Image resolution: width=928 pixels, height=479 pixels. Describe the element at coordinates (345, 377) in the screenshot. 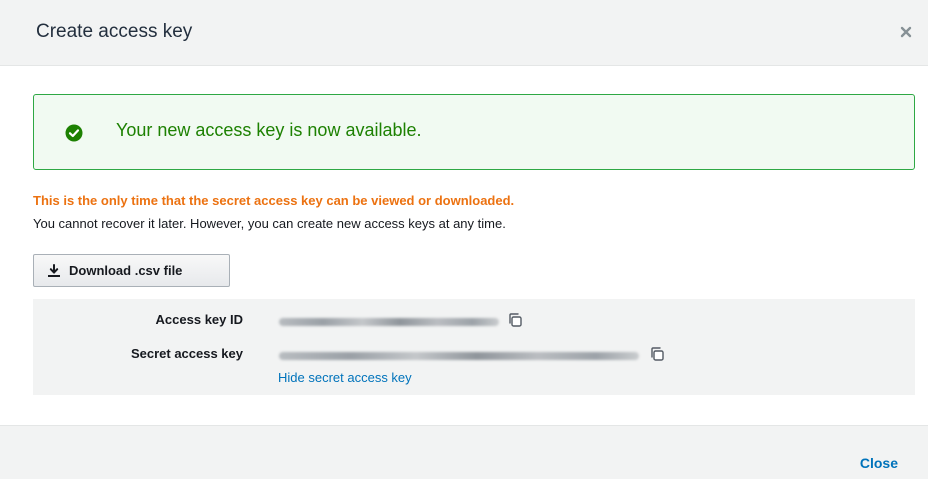

I see `hide-secret-key-link: Hide secret access key` at that location.